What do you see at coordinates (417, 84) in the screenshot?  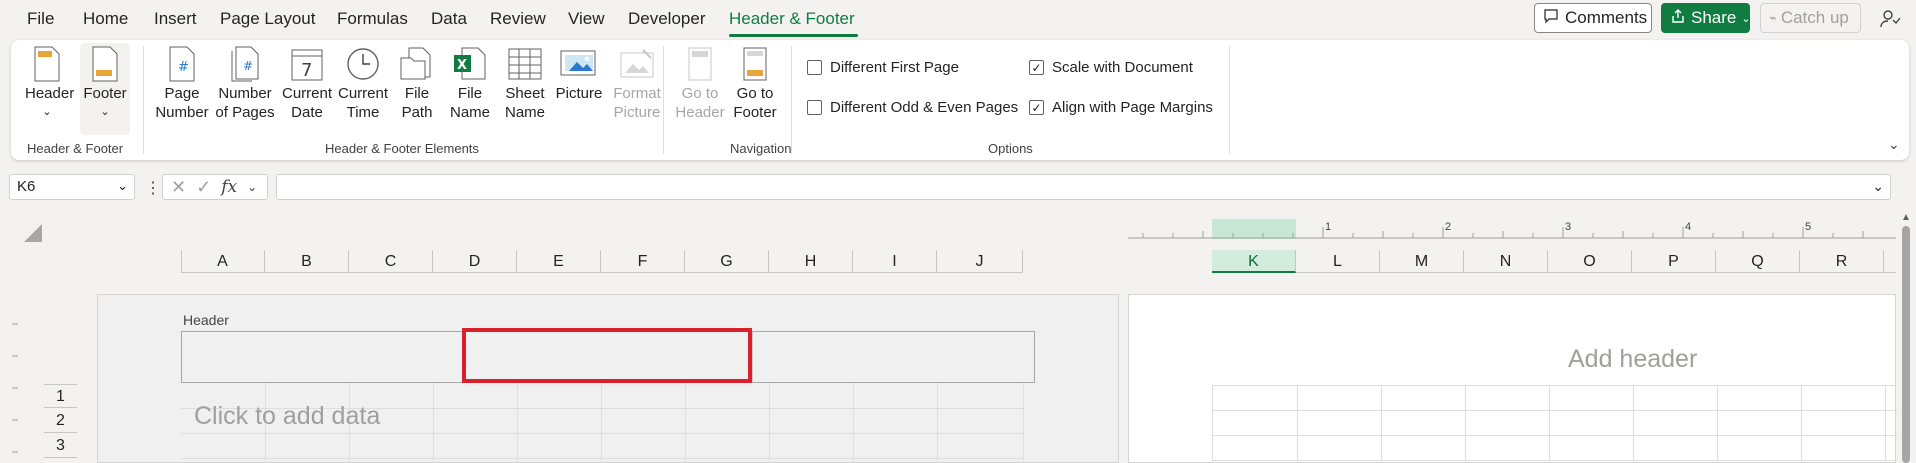 I see `file-path-button: File Path` at bounding box center [417, 84].